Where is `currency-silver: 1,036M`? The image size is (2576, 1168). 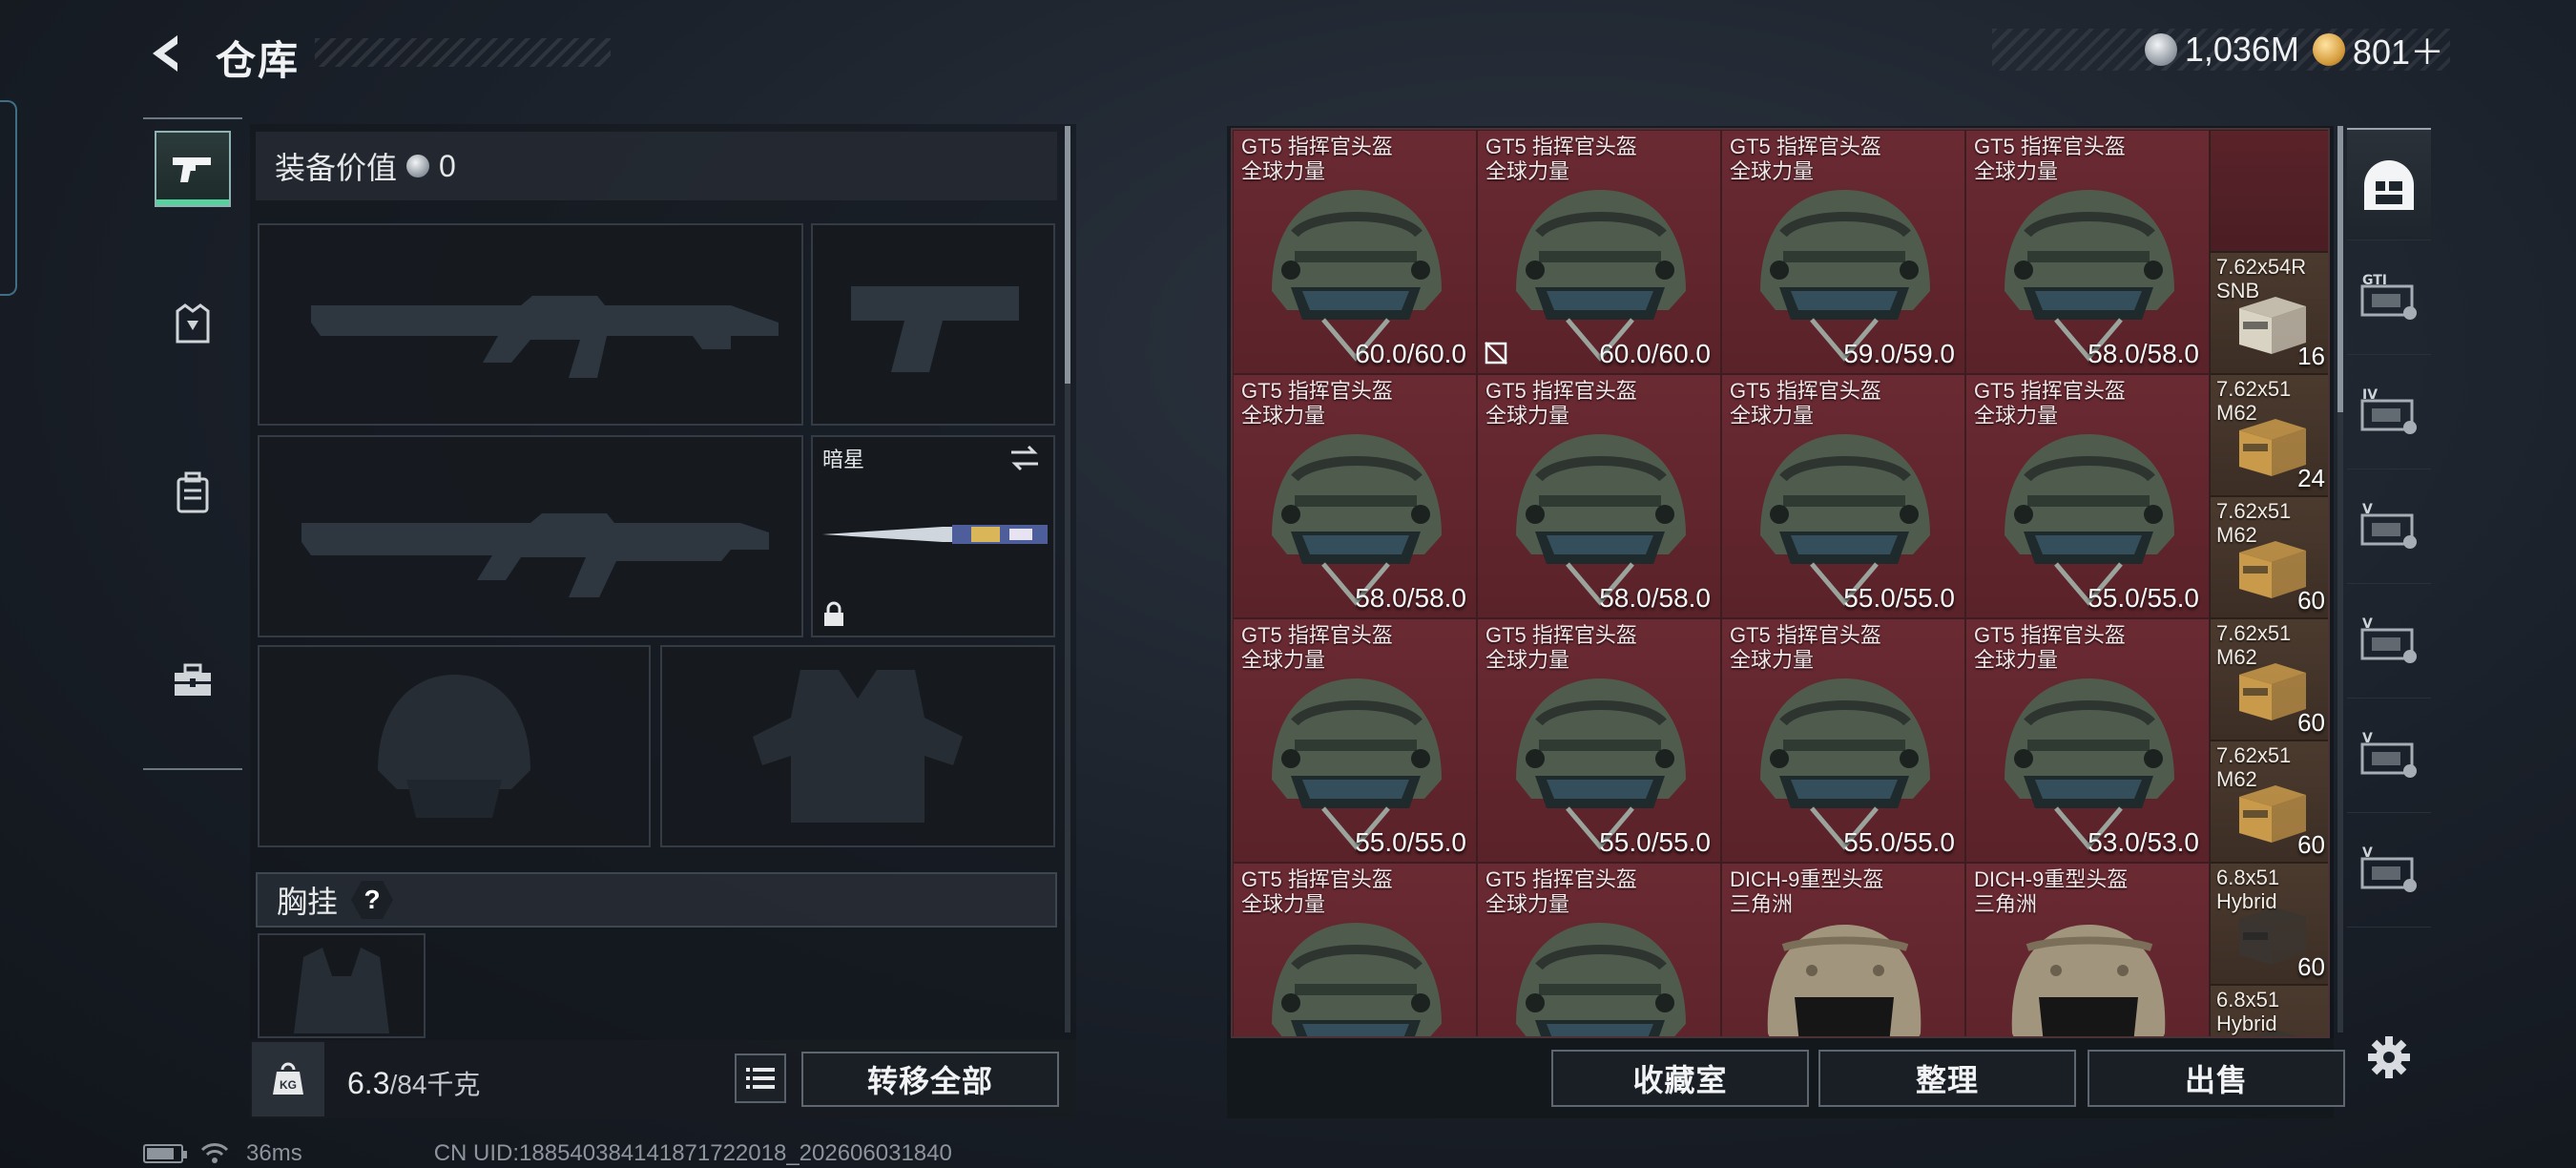 currency-silver: 1,036M is located at coordinates (2221, 50).